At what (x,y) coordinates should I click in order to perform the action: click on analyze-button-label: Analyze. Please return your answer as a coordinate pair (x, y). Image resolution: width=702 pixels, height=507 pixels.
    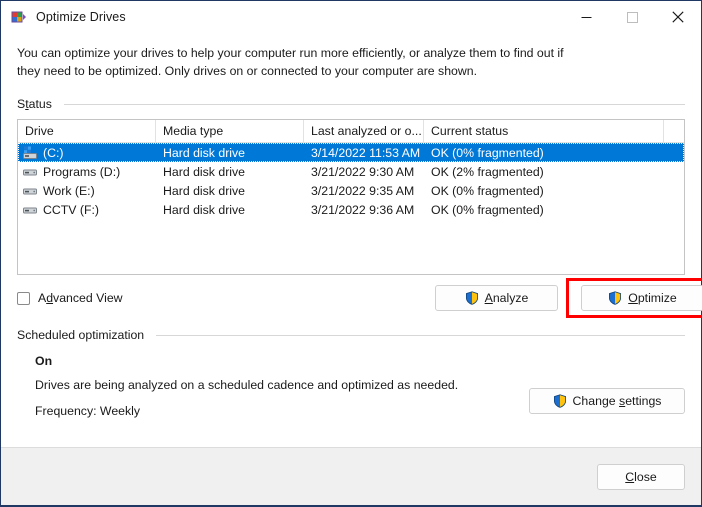
    Looking at the image, I should click on (506, 298).